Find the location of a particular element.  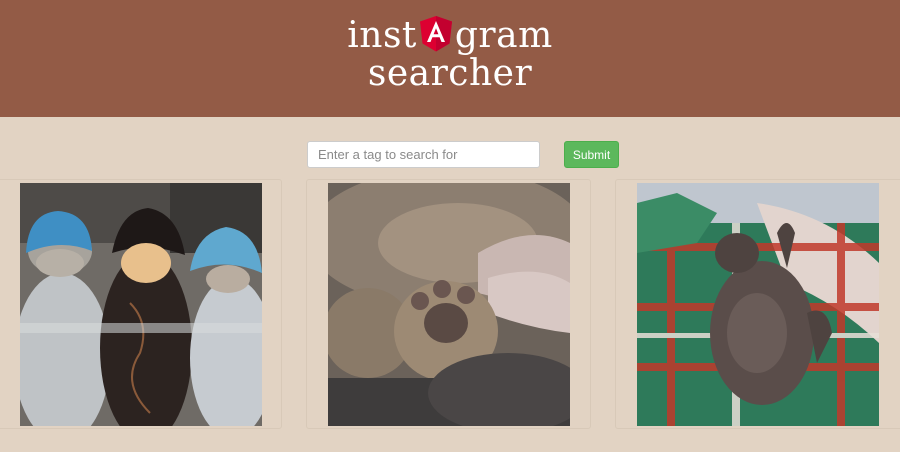

photo-kitten-on-plaid-blanket is located at coordinates (758, 304).